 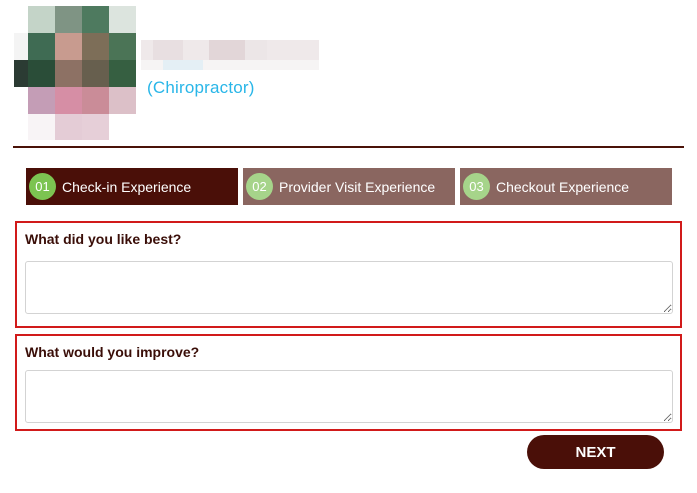 I want to click on provider-avatar, so click(x=75, y=73).